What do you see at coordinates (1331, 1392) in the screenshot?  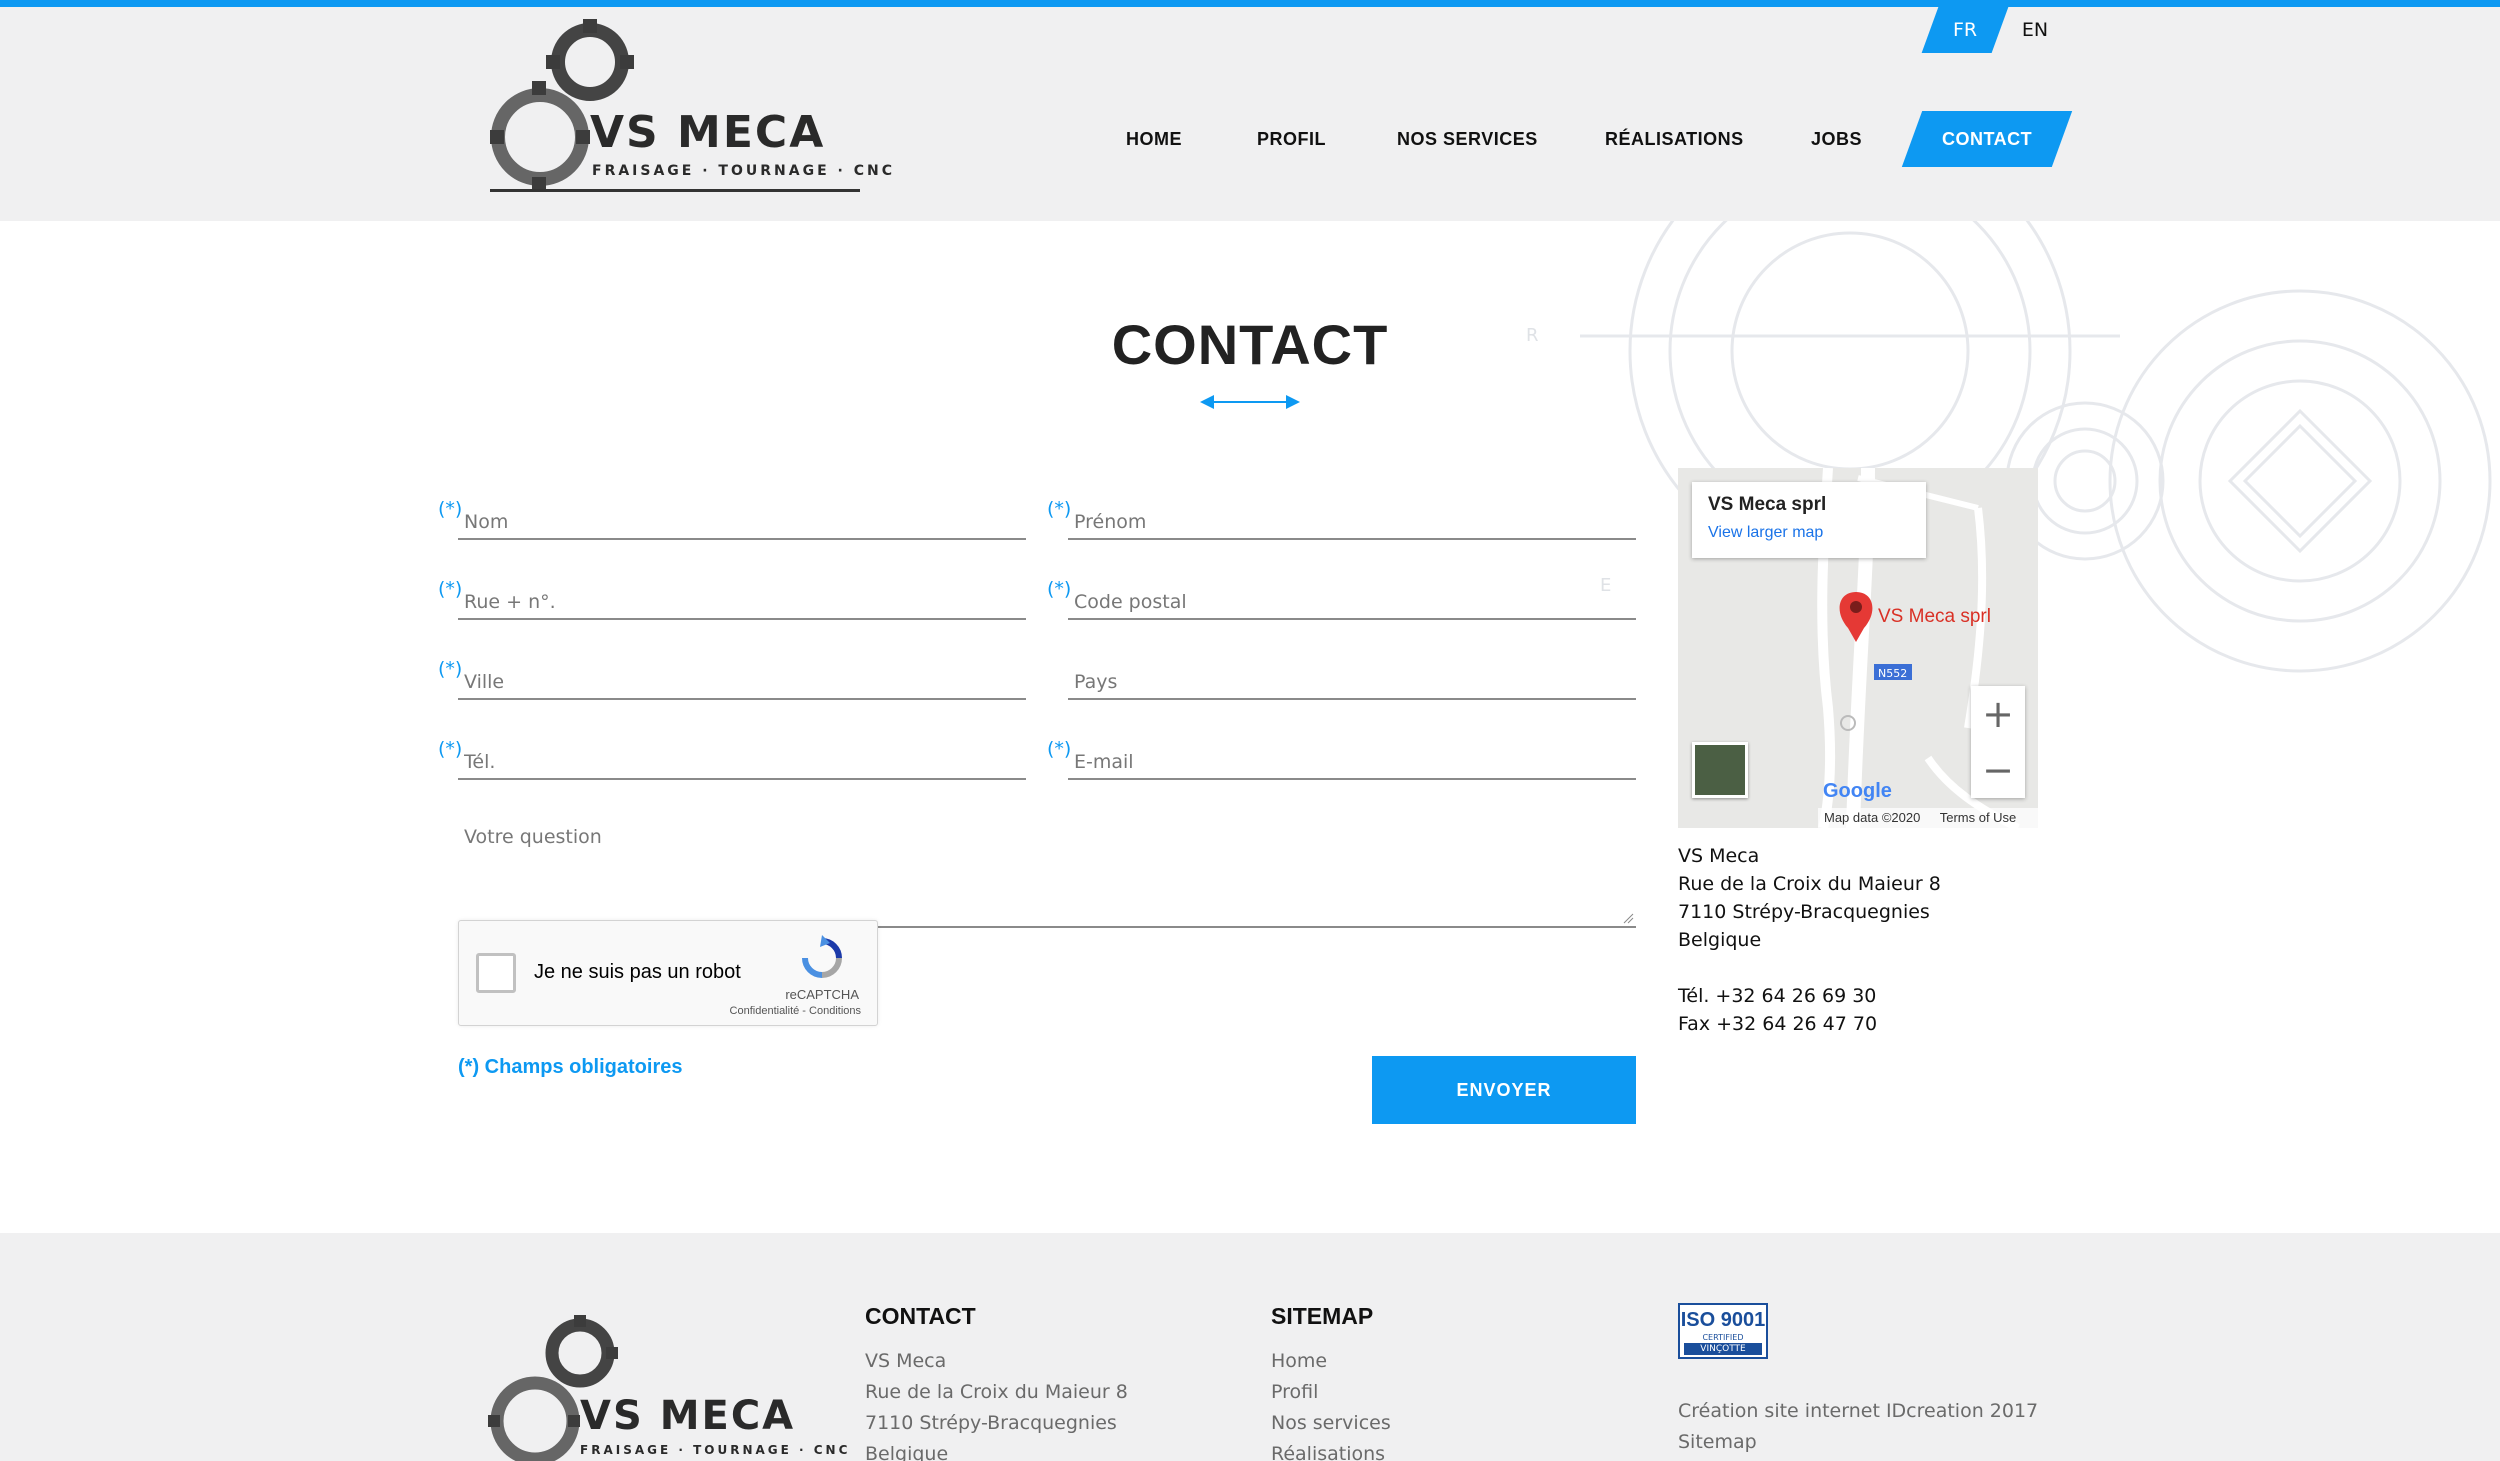 I see `footer-link-profil: Profil` at bounding box center [1331, 1392].